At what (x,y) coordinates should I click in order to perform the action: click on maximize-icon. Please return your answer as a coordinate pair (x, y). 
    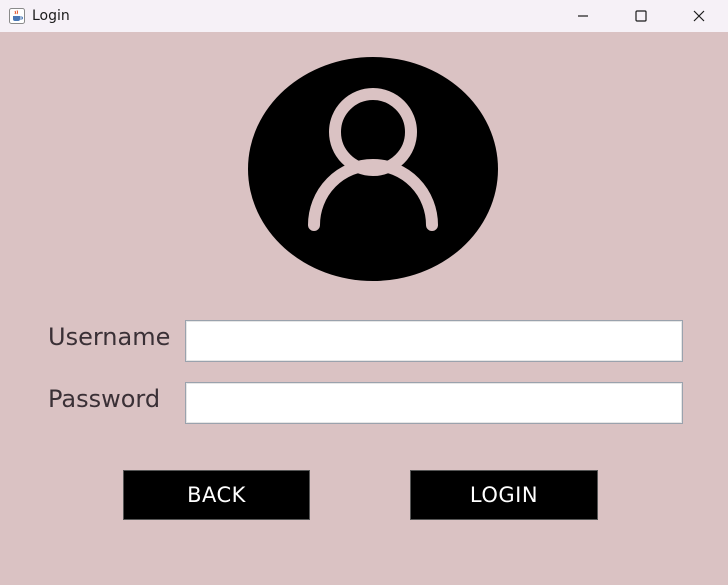
    Looking at the image, I should click on (641, 16).